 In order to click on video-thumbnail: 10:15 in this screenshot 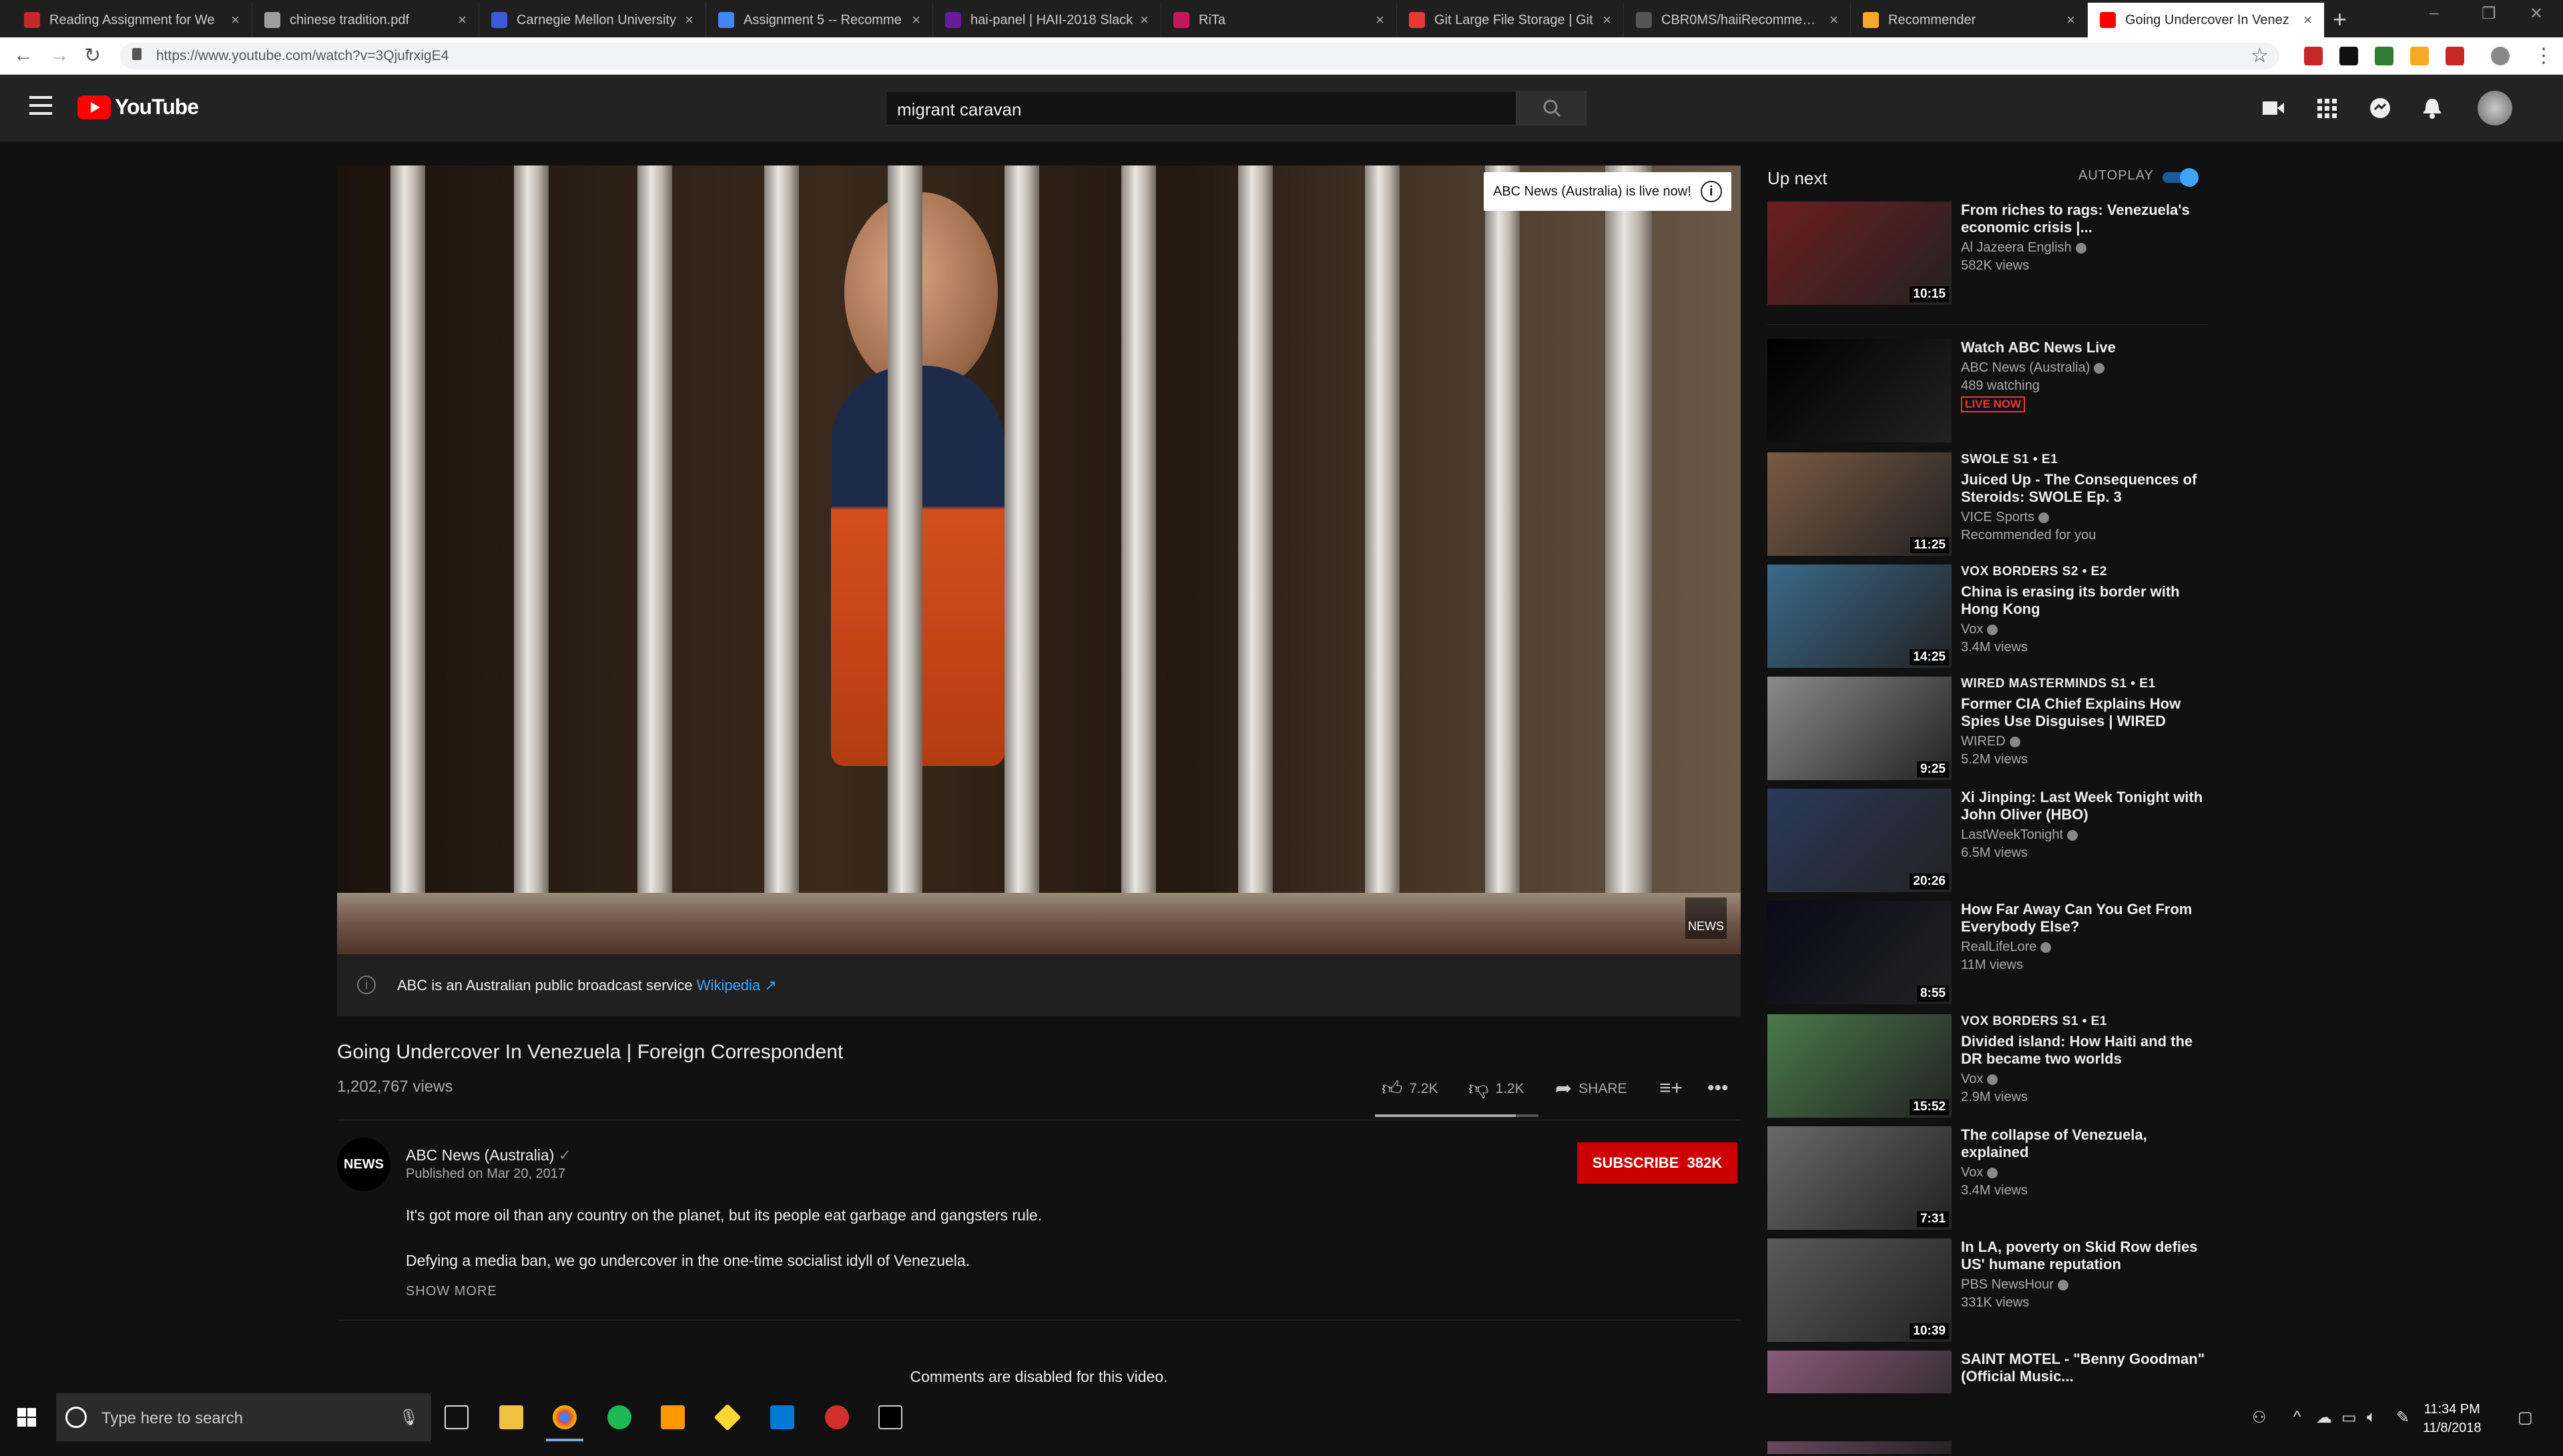, I will do `click(1859, 253)`.